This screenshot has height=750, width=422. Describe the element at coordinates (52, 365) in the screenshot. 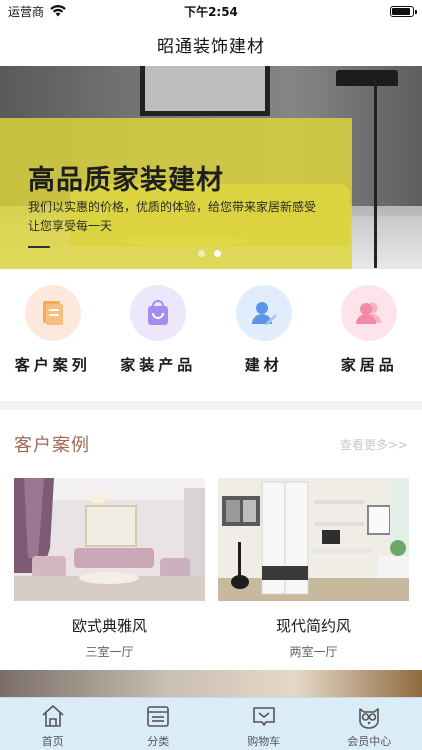

I see `category-label: 客户案列` at that location.